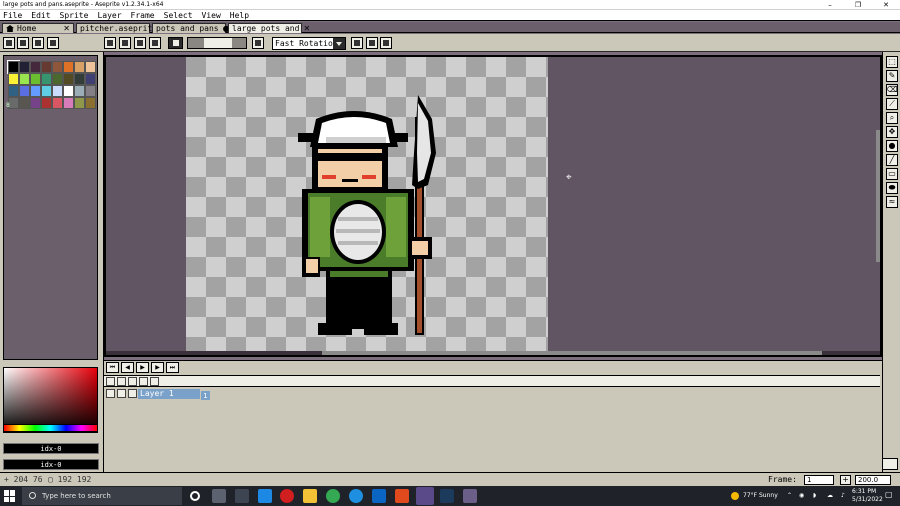  Describe the element at coordinates (40, 15) in the screenshot. I see `menu-edit: Edit` at that location.